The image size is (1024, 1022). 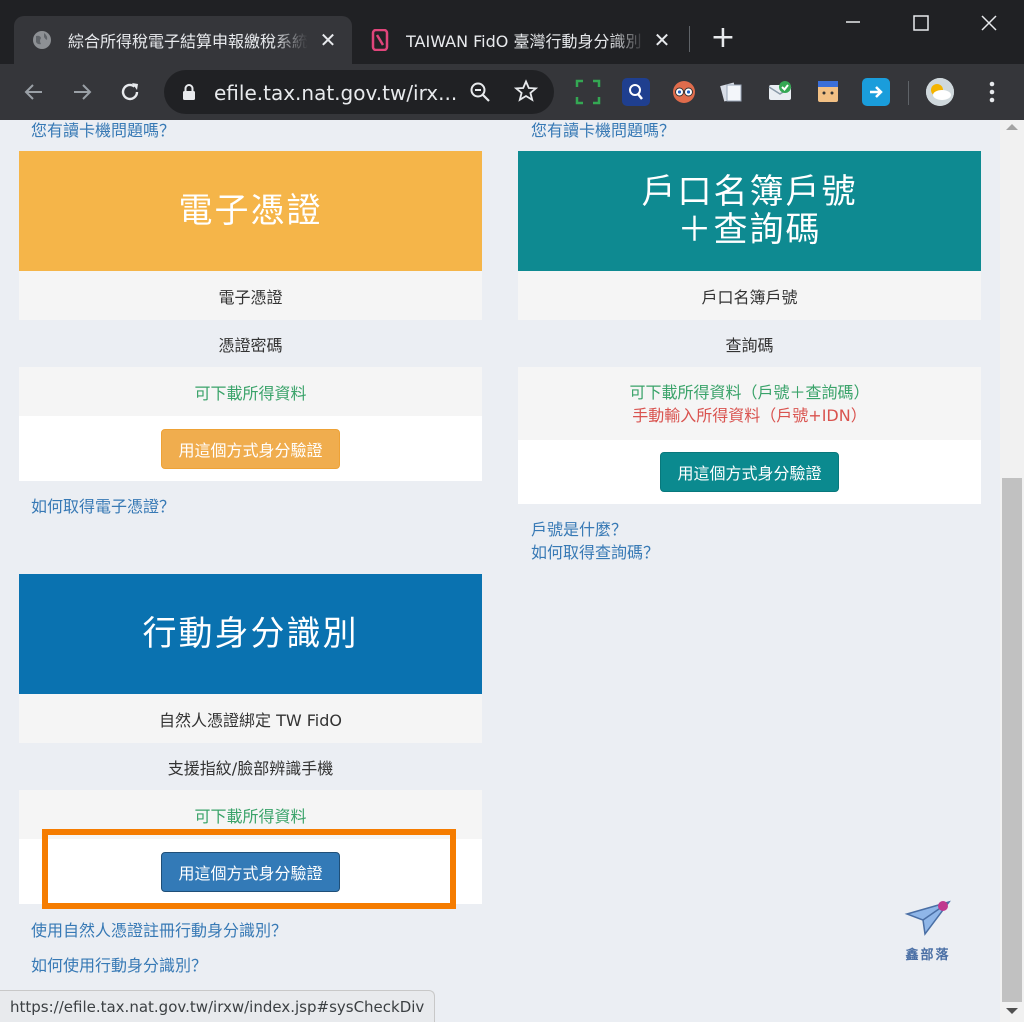 What do you see at coordinates (588, 92) in the screenshot?
I see `screenshot-extension-icon` at bounding box center [588, 92].